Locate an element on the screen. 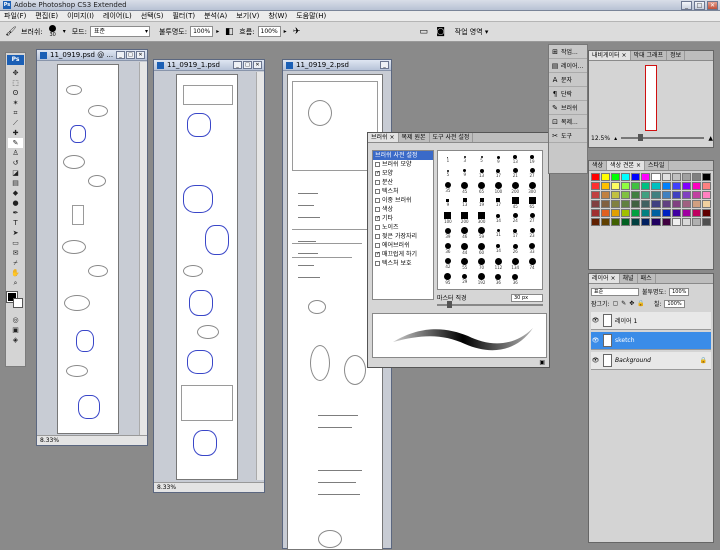  master-diameter-field: 30 px is located at coordinates (527, 297).